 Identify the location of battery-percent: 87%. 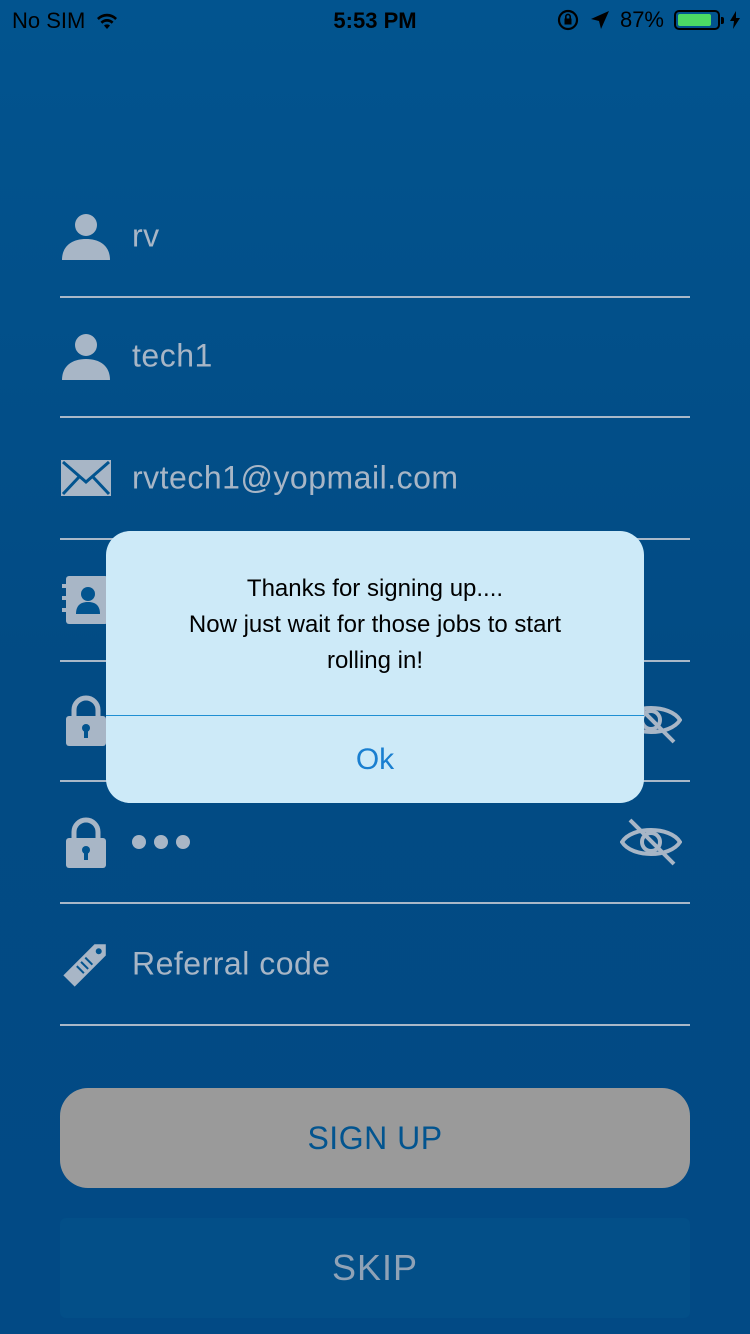
(641, 19).